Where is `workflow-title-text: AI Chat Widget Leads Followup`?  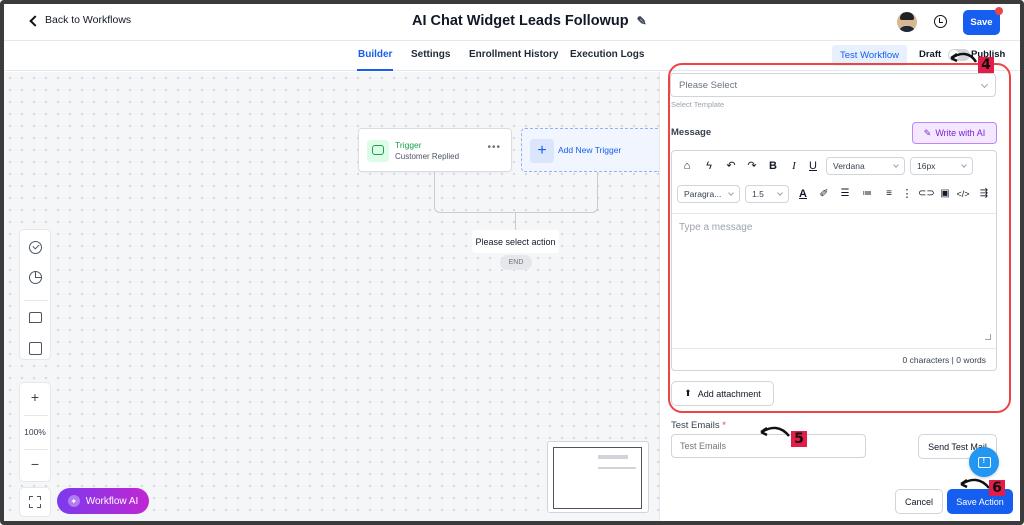 workflow-title-text: AI Chat Widget Leads Followup is located at coordinates (520, 21).